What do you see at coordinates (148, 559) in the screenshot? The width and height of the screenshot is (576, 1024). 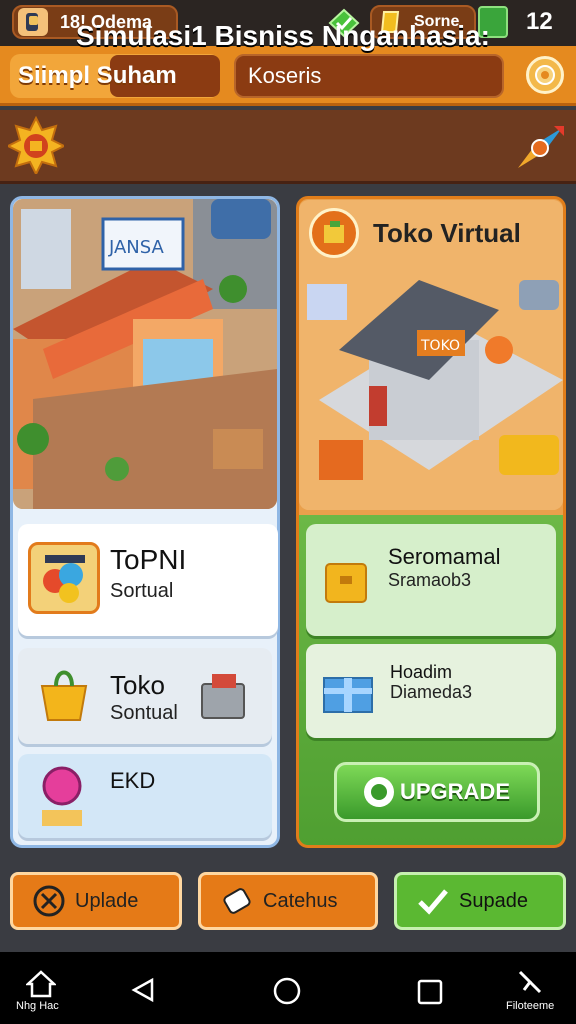 I see `left-card-1-title: ToPNI` at bounding box center [148, 559].